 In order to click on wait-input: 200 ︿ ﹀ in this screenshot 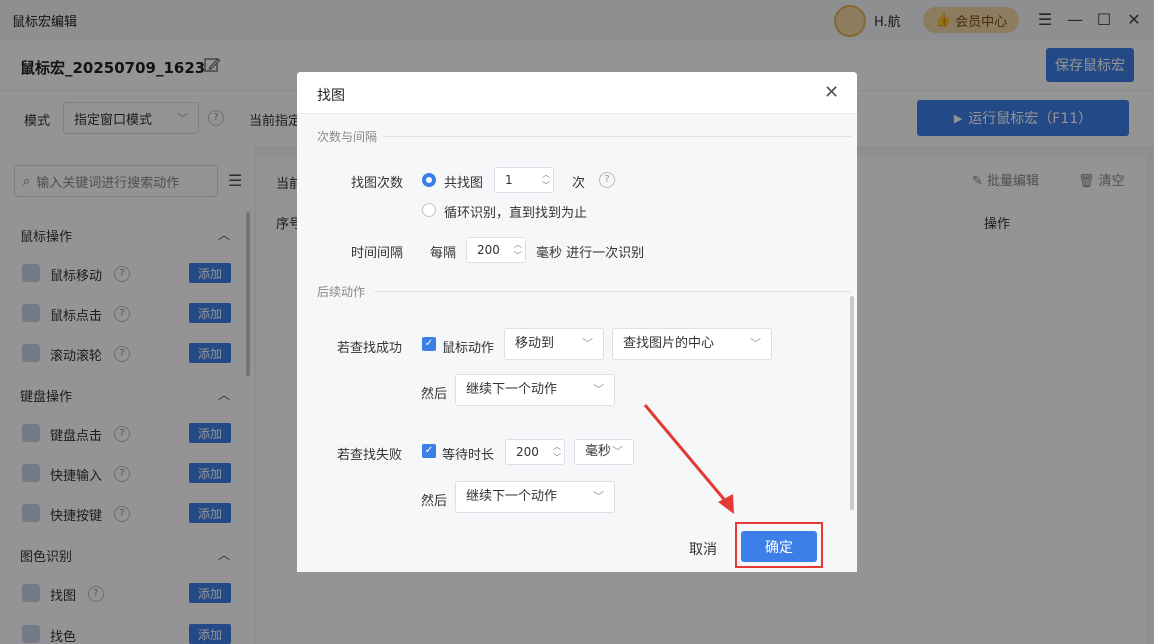, I will do `click(535, 452)`.